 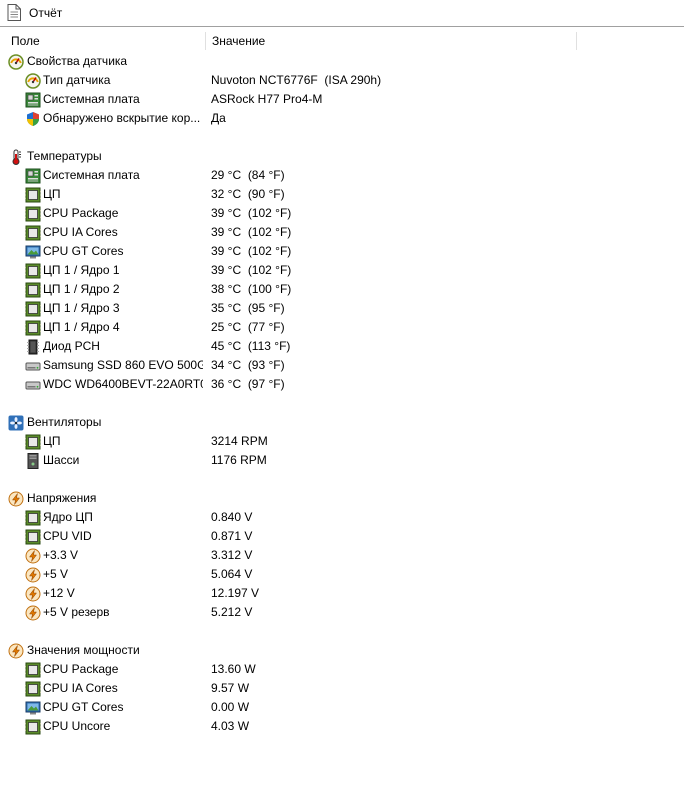 I want to click on sensor-row: Диод PCH 45 °C (113 °F), so click(x=342, y=346).